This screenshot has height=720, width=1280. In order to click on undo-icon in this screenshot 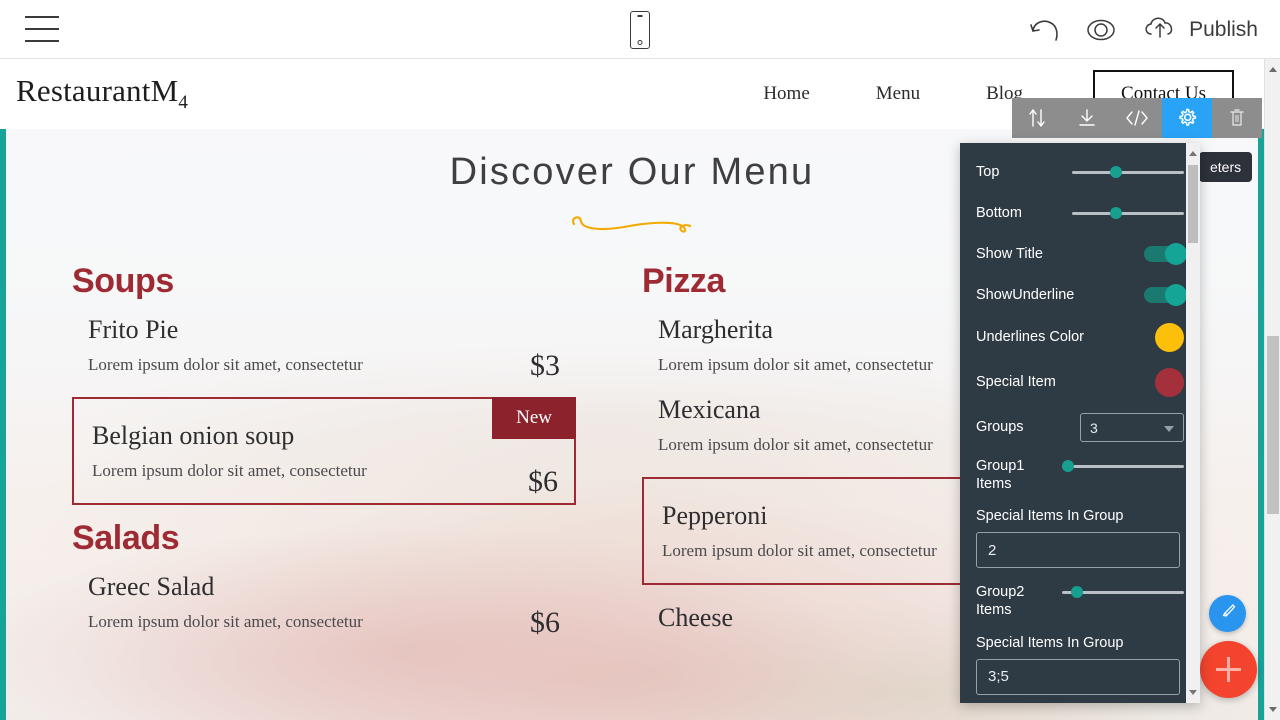, I will do `click(1044, 30)`.